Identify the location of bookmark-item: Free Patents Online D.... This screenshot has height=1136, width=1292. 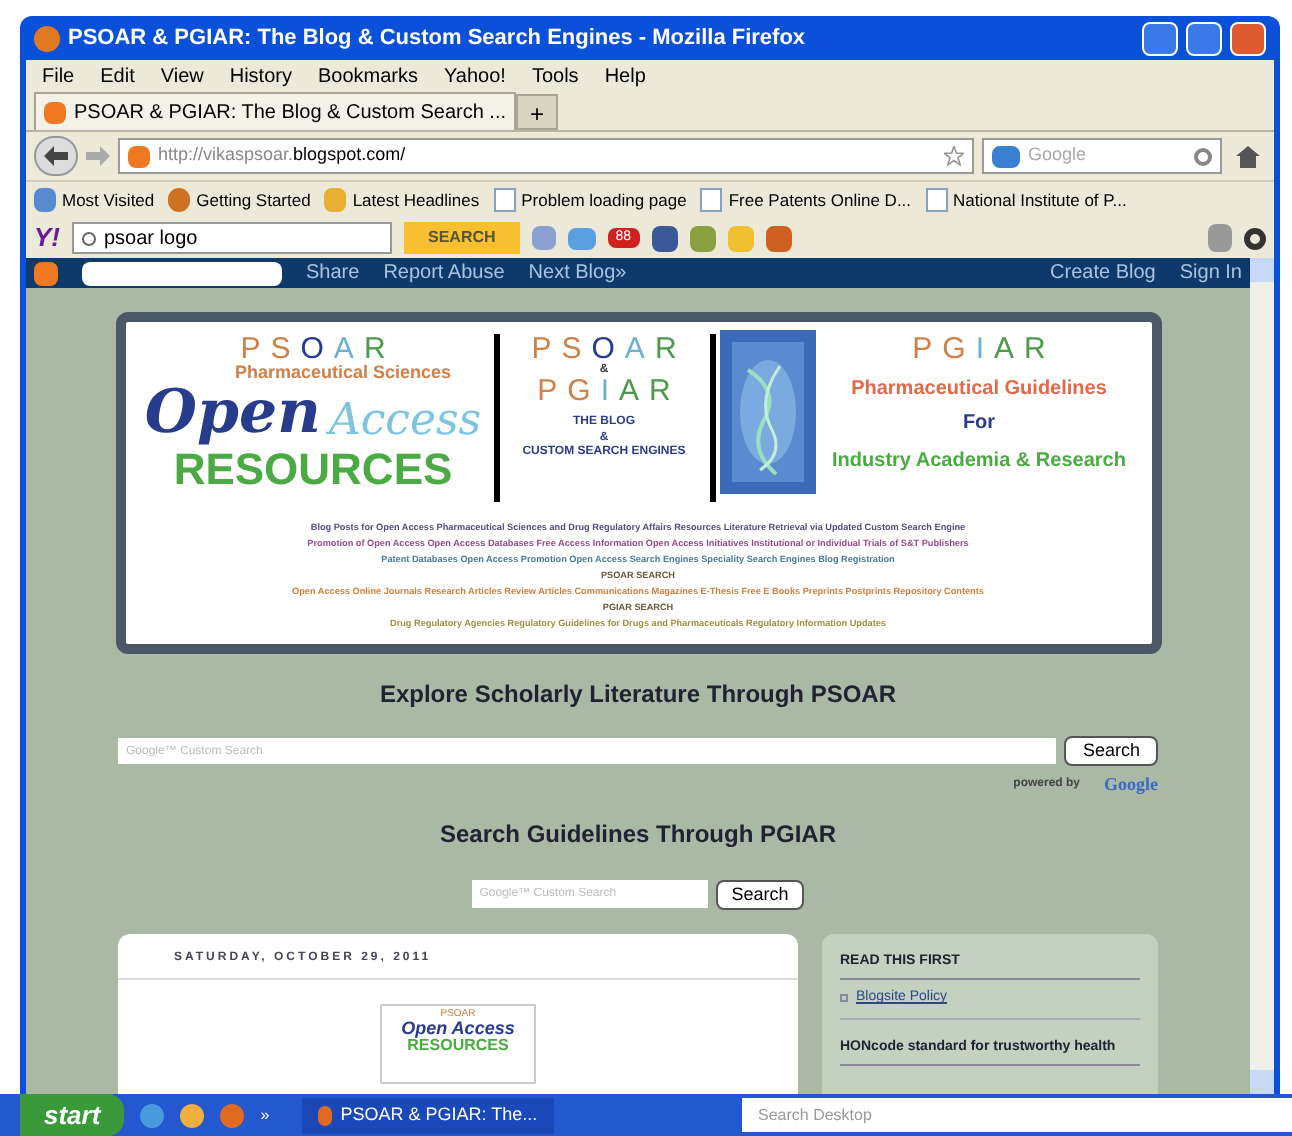
(806, 200).